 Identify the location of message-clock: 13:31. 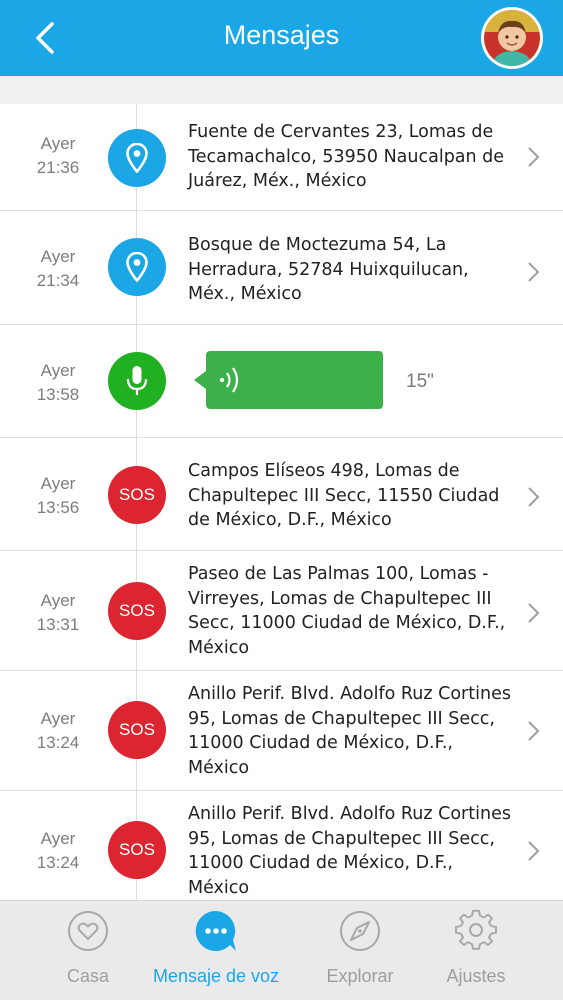
(58, 624).